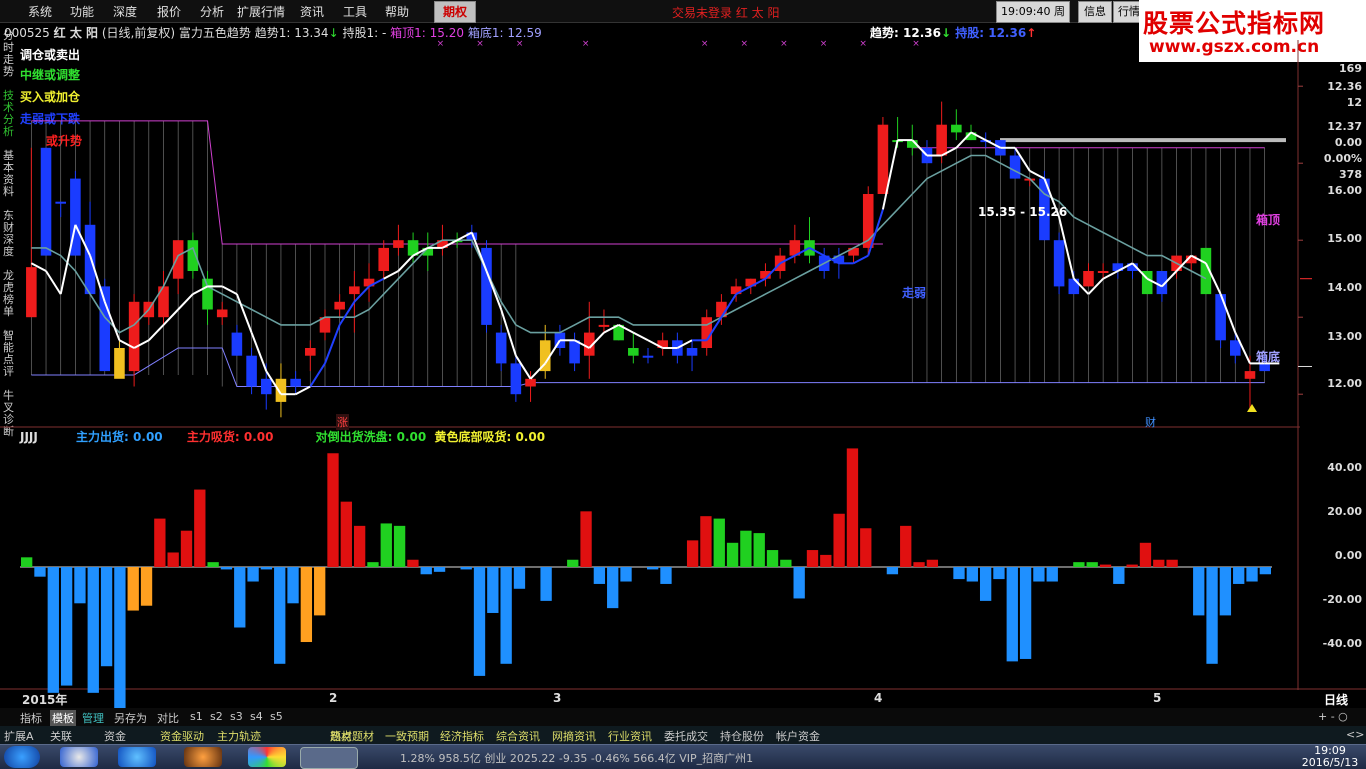 The image size is (1366, 769). I want to click on tb-indicator: 指标, so click(31, 718).